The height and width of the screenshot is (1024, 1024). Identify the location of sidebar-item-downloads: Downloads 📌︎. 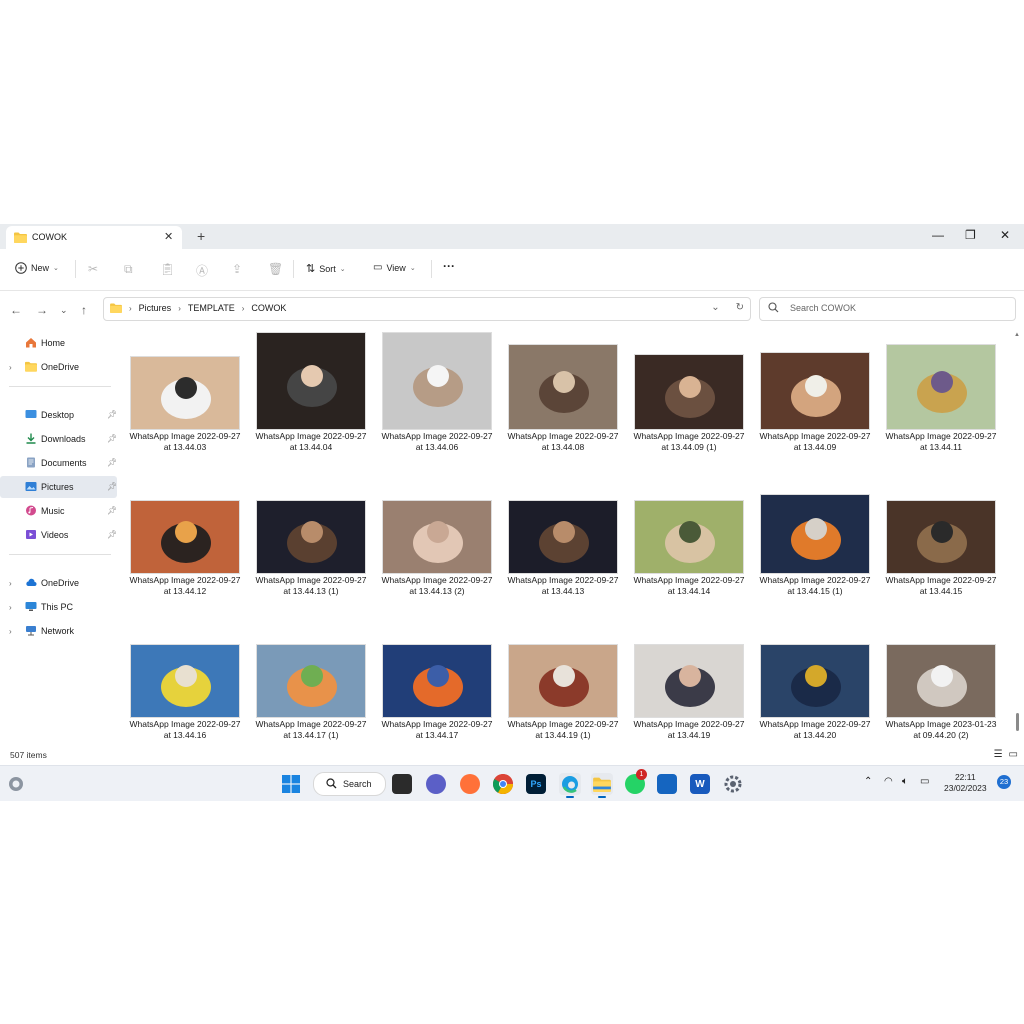
(58, 439).